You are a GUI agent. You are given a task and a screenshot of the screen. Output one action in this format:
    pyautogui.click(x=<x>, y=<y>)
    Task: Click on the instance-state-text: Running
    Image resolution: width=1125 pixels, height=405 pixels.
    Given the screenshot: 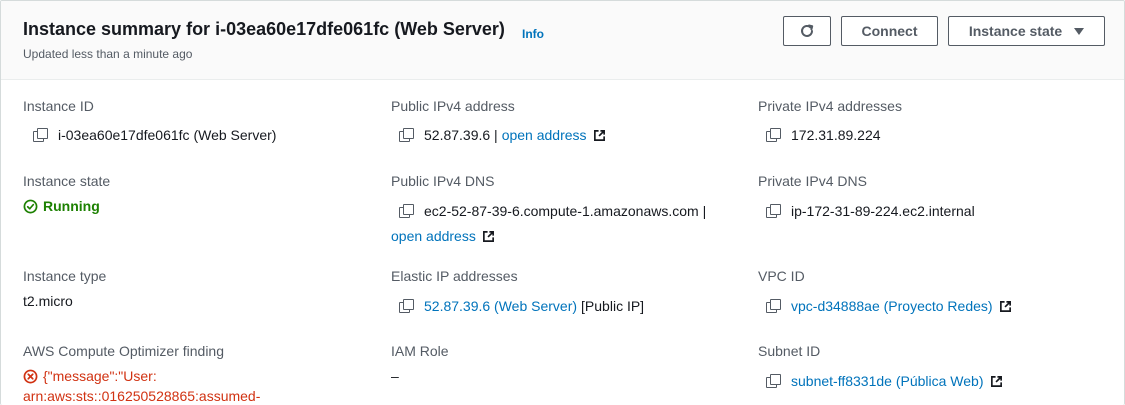 What is the action you would take?
    pyautogui.click(x=71, y=206)
    